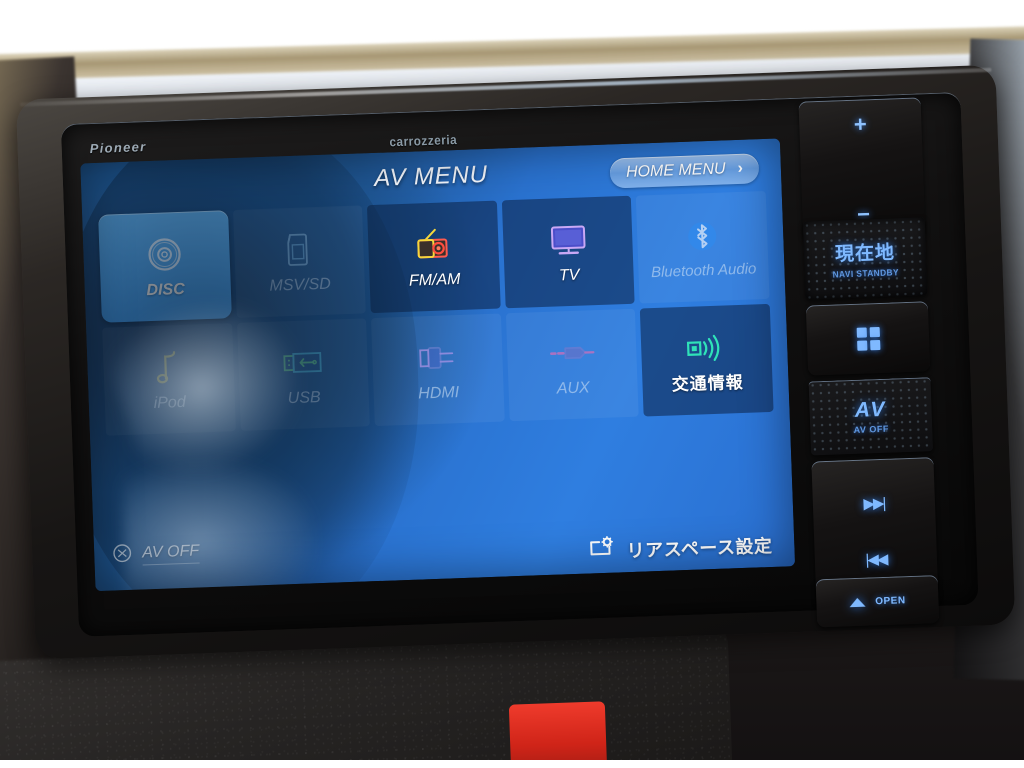  I want to click on source-tile-label: Bluetooth Audio, so click(703, 270).